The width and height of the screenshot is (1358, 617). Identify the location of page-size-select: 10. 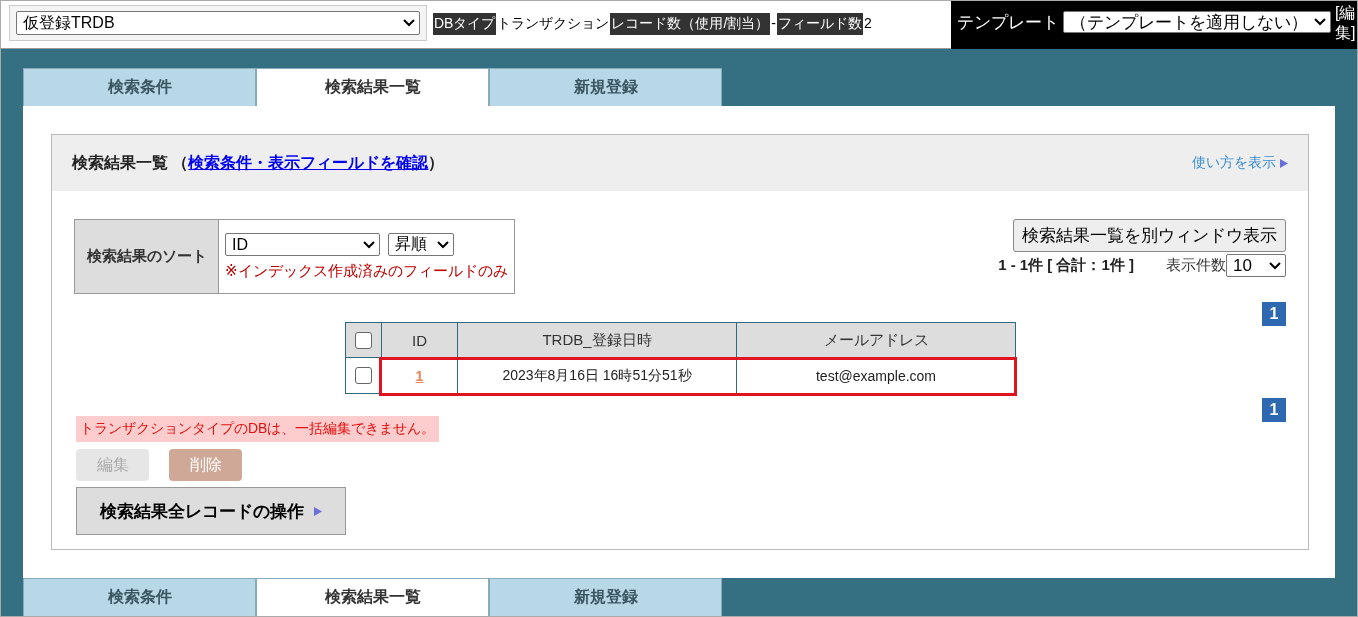
(1256, 265).